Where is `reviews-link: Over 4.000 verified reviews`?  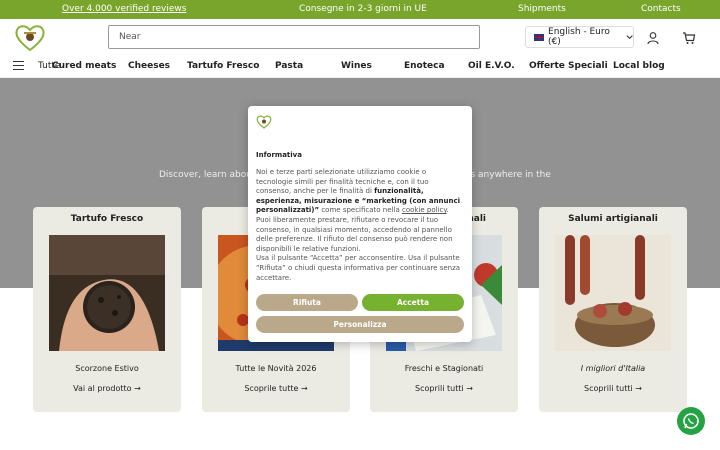 reviews-link: Over 4.000 verified reviews is located at coordinates (124, 9).